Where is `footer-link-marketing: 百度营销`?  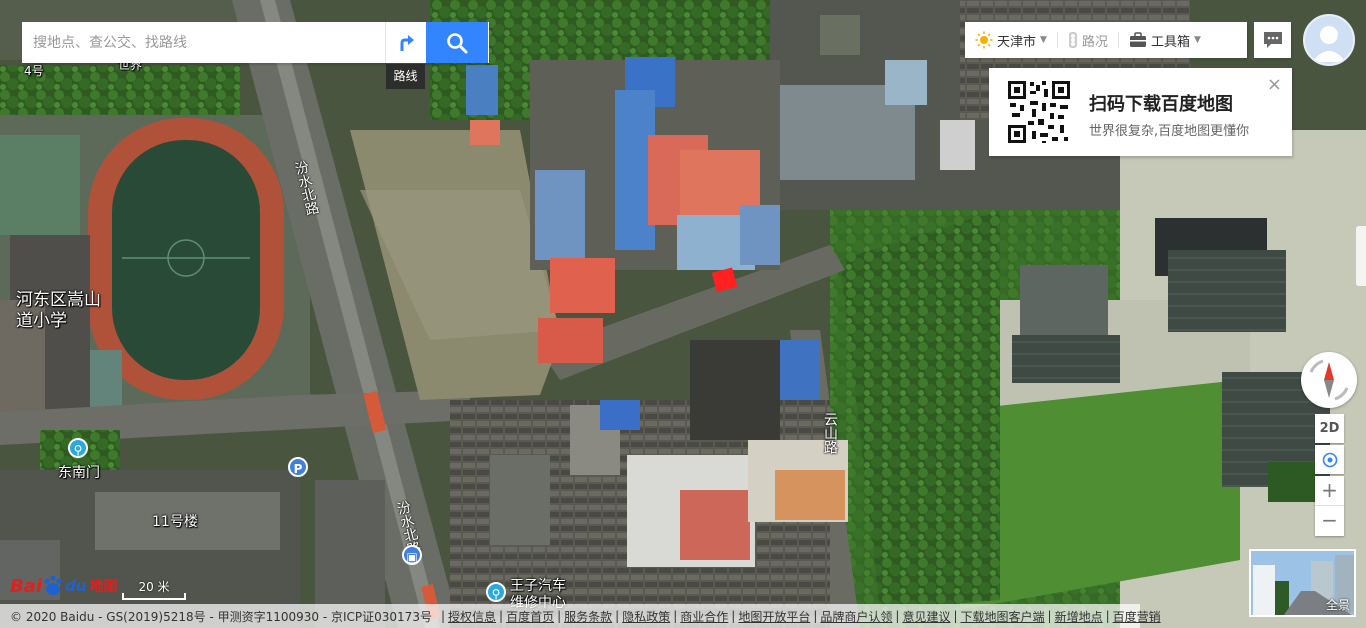
footer-link-marketing: 百度营销 is located at coordinates (1137, 616).